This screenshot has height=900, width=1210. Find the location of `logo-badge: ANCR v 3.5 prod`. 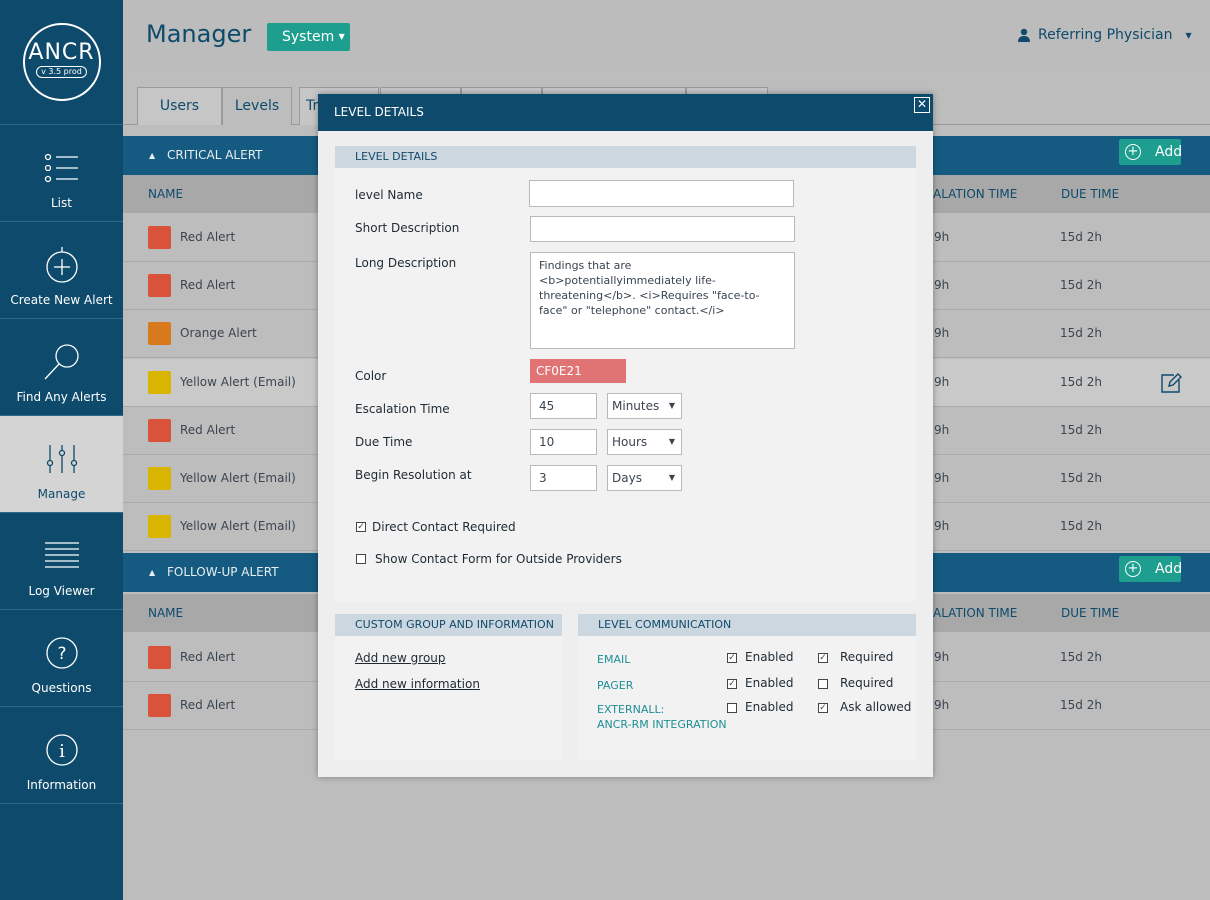

logo-badge: ANCR v 3.5 prod is located at coordinates (61, 62).